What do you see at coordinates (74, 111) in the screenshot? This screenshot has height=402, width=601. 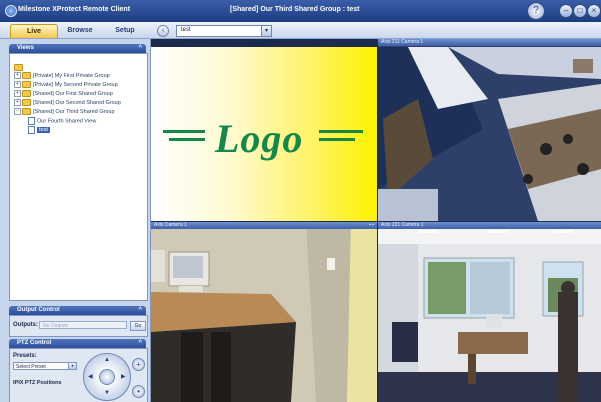 I see `tree-item-label: [Shared] Our Third Shared Group` at bounding box center [74, 111].